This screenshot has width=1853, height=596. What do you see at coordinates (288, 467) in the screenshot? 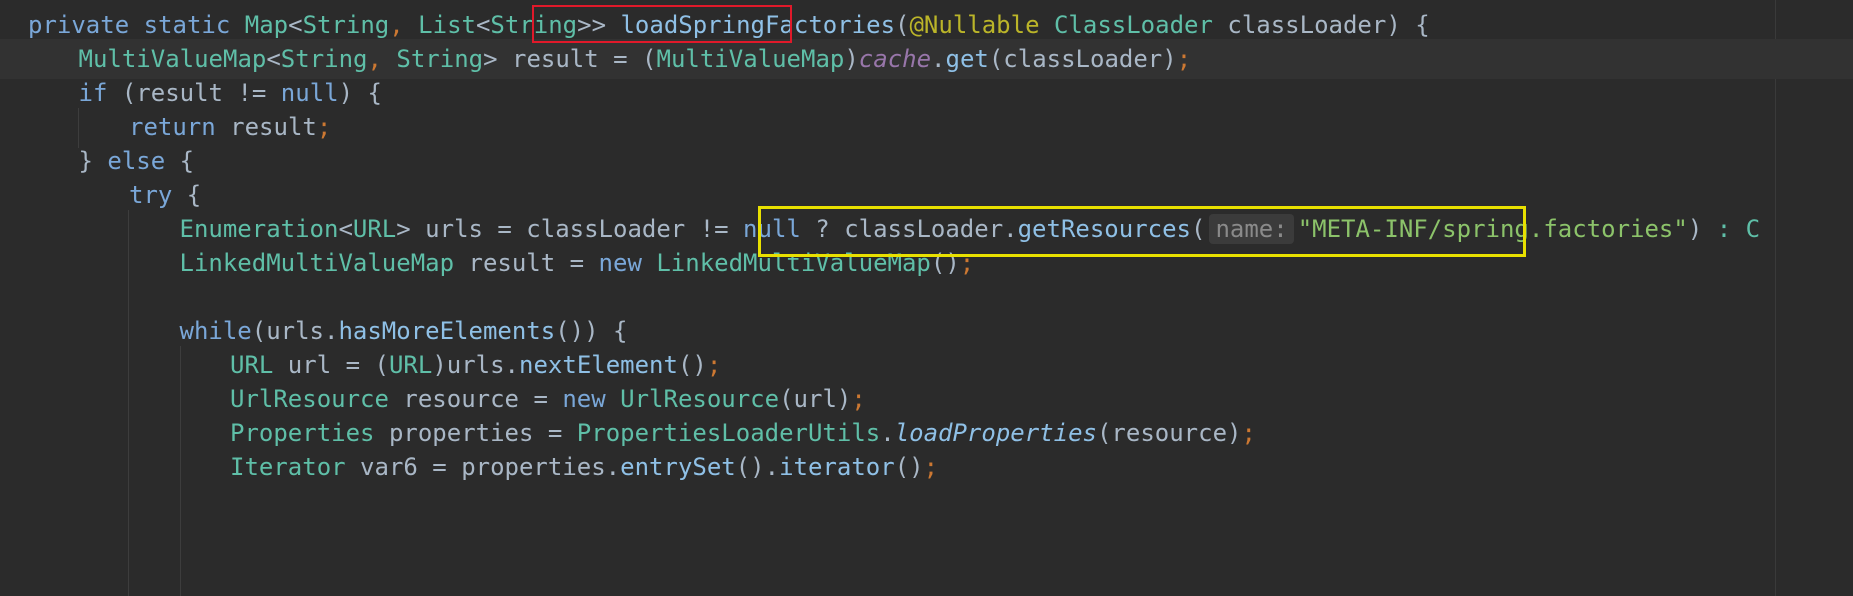
I see `code-token: Iterator` at bounding box center [288, 467].